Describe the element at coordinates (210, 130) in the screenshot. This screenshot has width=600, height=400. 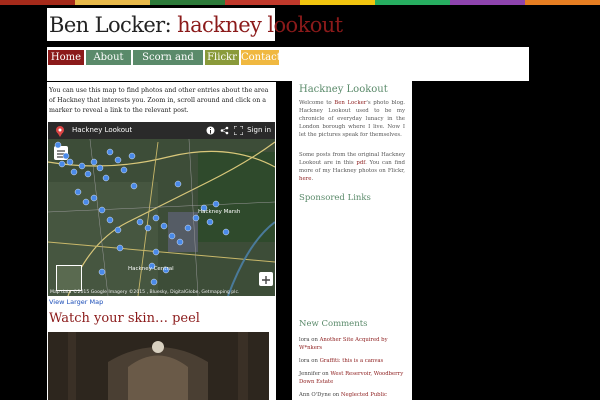
I see `info-icon` at that location.